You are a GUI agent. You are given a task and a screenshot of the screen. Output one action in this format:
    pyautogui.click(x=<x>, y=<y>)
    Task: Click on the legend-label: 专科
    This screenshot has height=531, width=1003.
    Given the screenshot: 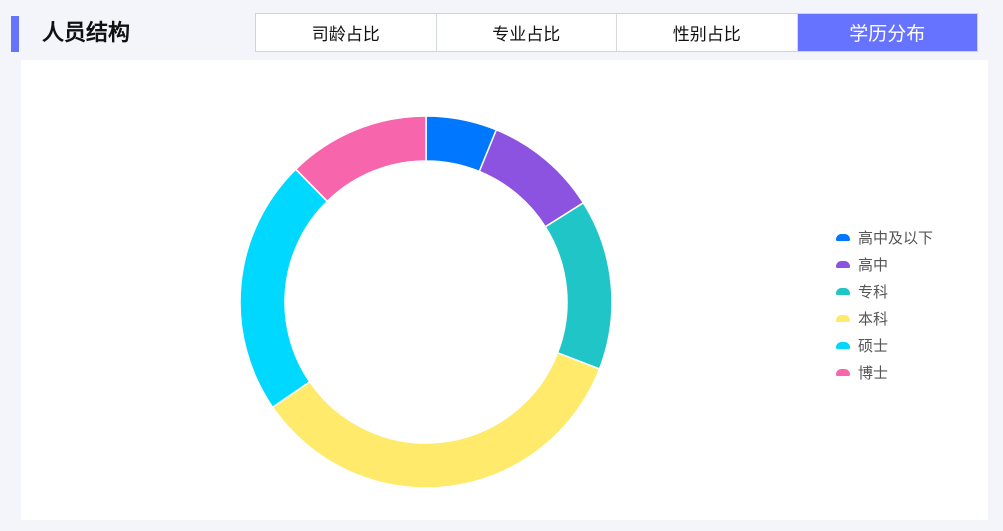 What is the action you would take?
    pyautogui.click(x=873, y=292)
    